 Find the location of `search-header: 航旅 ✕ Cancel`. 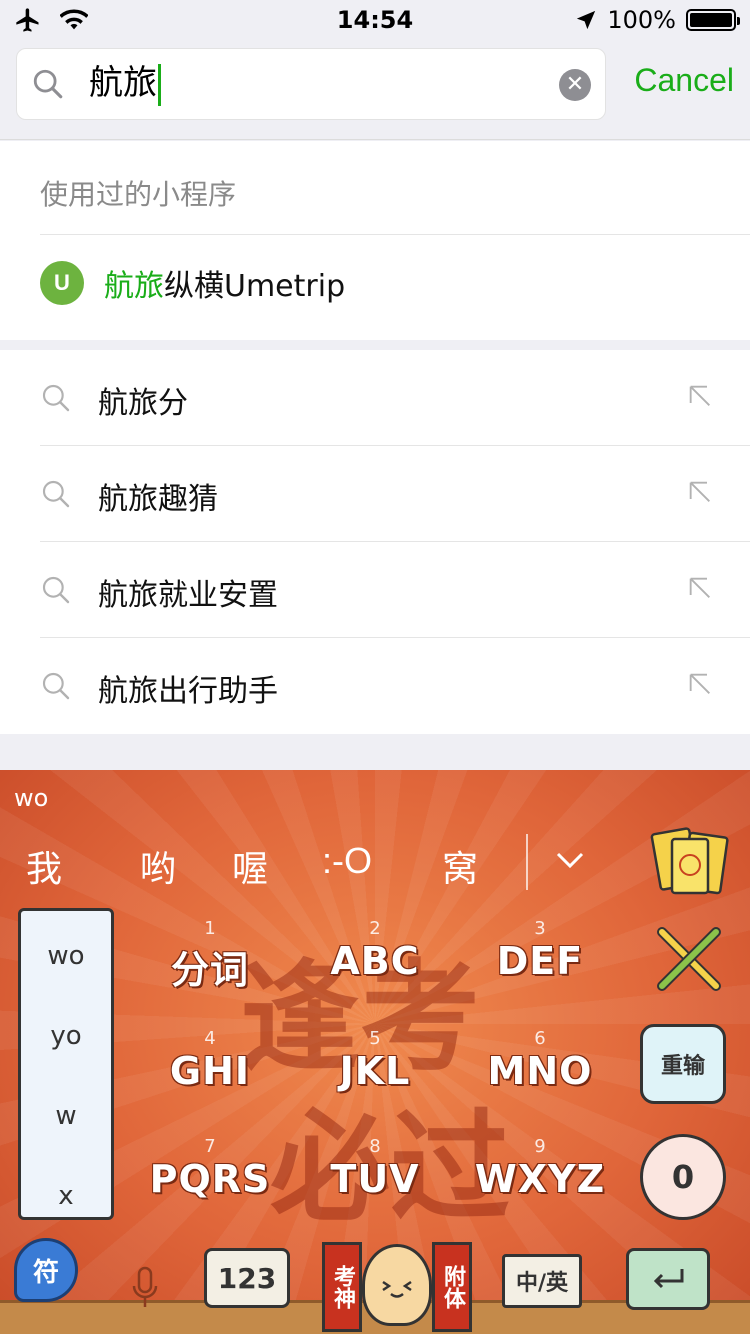

search-header: 航旅 ✕ Cancel is located at coordinates (375, 90).